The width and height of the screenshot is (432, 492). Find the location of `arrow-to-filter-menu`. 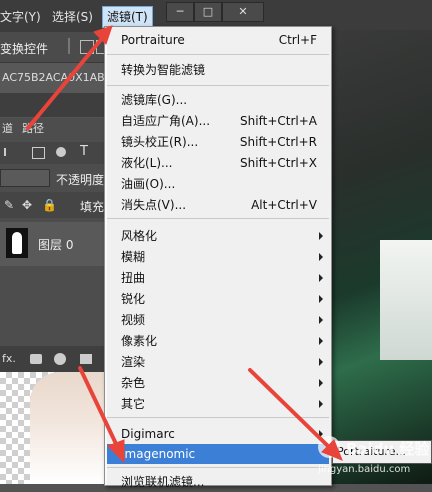

arrow-to-filter-menu is located at coordinates (66, 82).